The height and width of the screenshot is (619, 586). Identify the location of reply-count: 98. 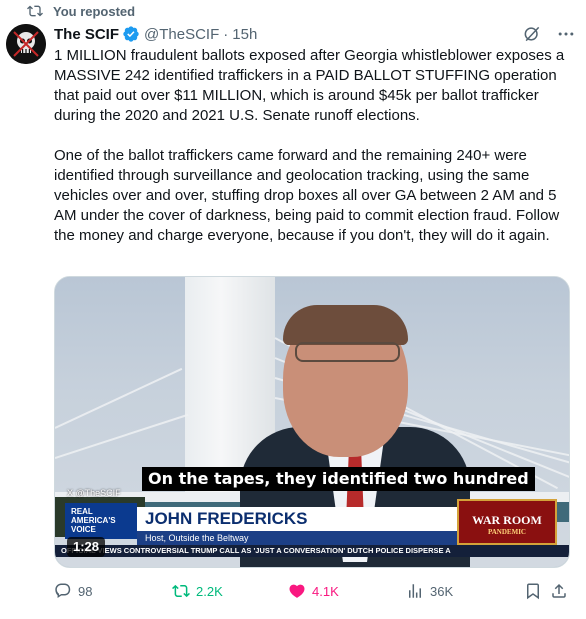
(85, 591).